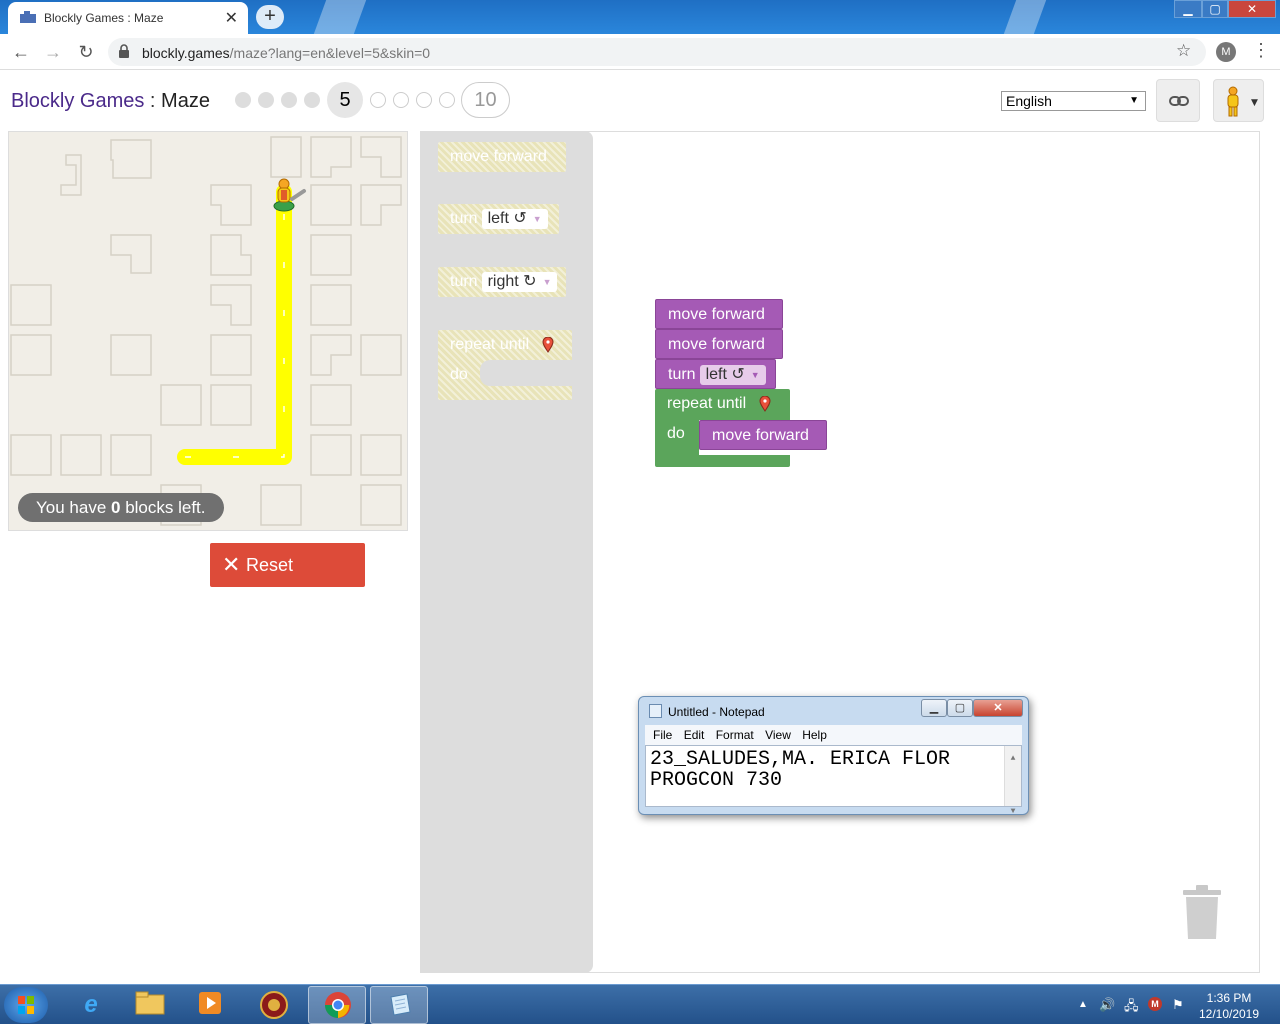 The height and width of the screenshot is (1028, 1280). I want to click on menu-file: File, so click(658, 733).